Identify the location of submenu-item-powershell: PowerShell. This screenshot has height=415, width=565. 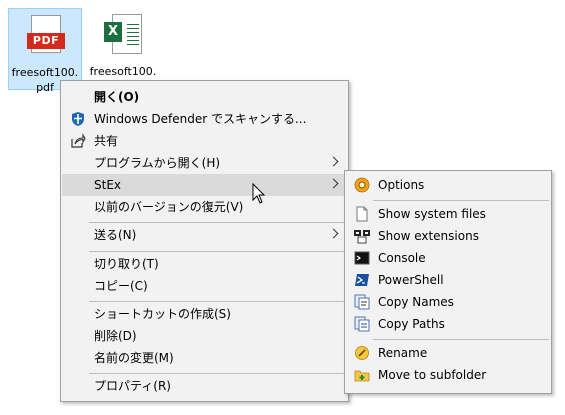
(448, 280).